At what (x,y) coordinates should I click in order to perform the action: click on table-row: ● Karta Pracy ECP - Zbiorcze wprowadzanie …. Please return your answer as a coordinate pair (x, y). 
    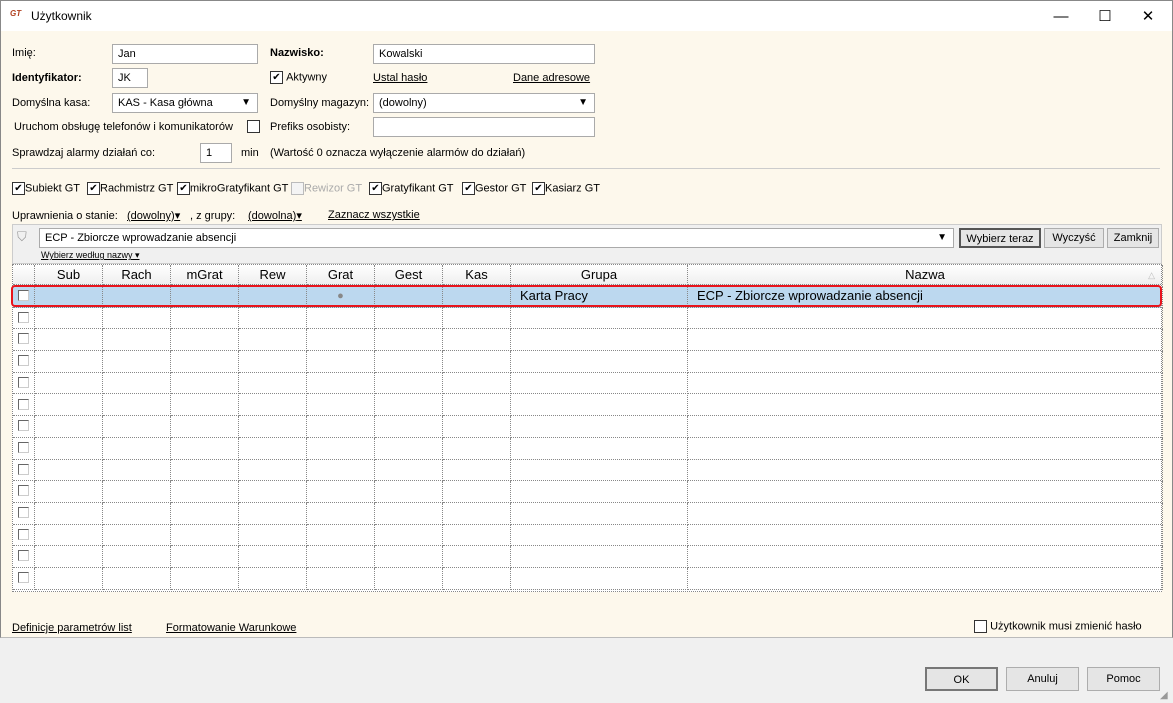
    Looking at the image, I should click on (588, 297).